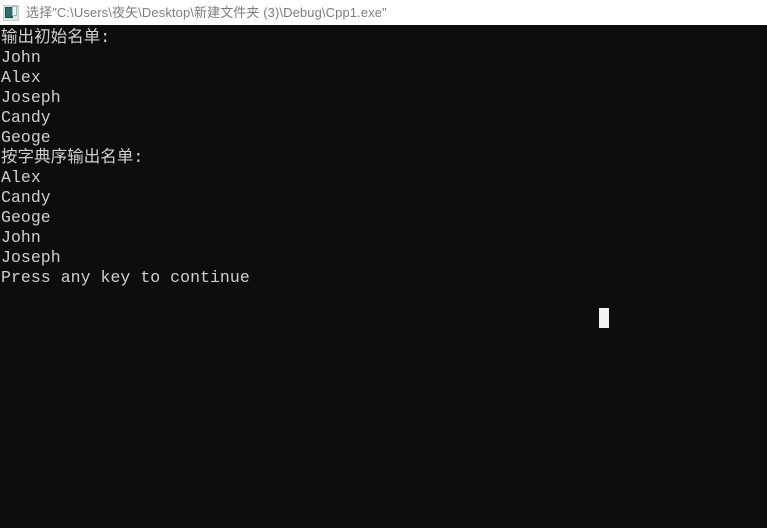 The image size is (767, 528). What do you see at coordinates (72, 157) in the screenshot?
I see `console-line: 按字典序输出名单:` at bounding box center [72, 157].